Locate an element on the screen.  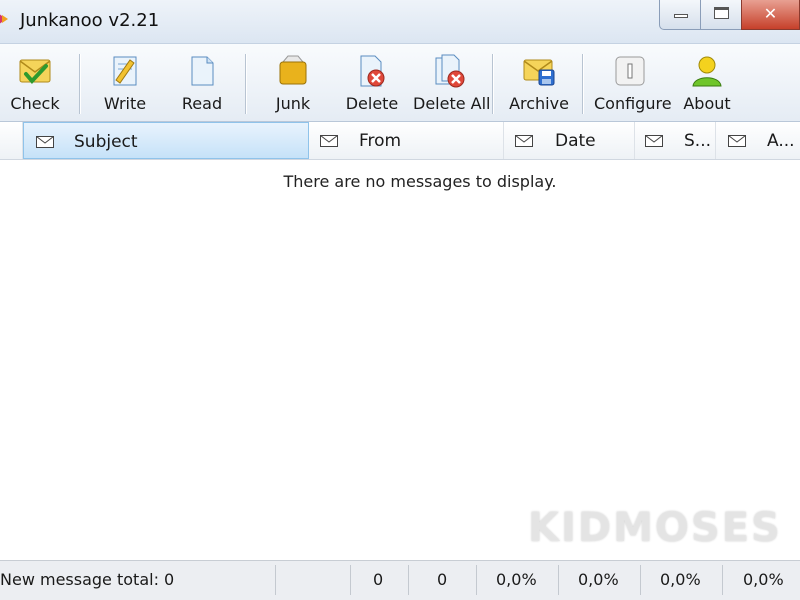
about-icon is located at coordinates (707, 71).